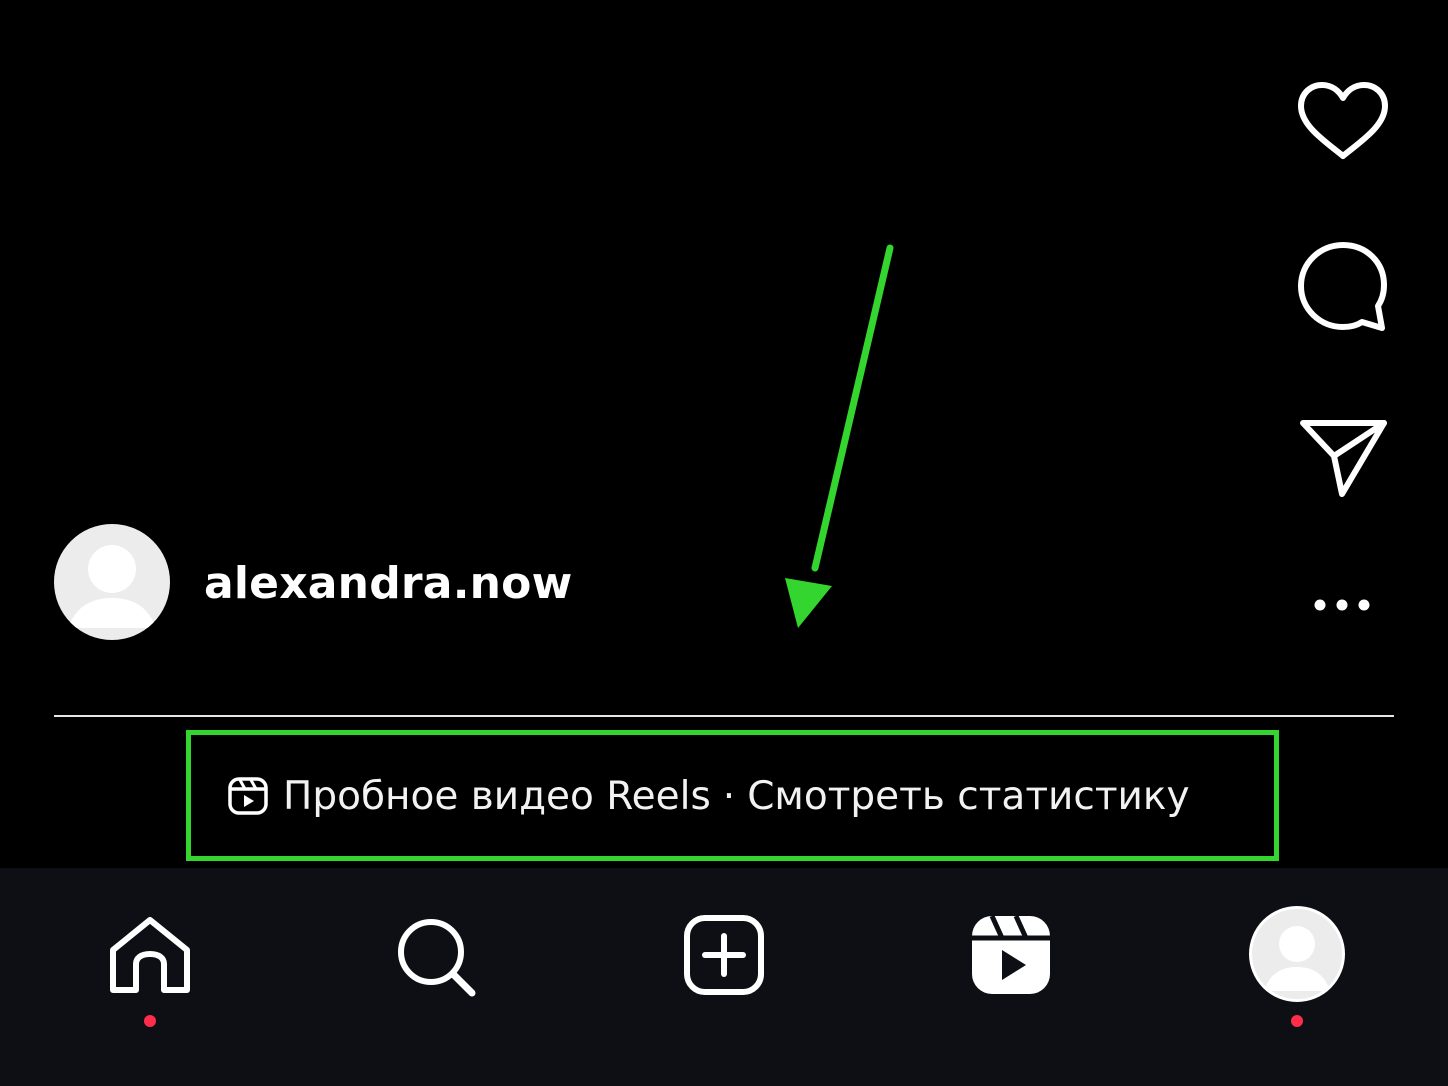  Describe the element at coordinates (388, 584) in the screenshot. I see `username: alexandra.now` at that location.